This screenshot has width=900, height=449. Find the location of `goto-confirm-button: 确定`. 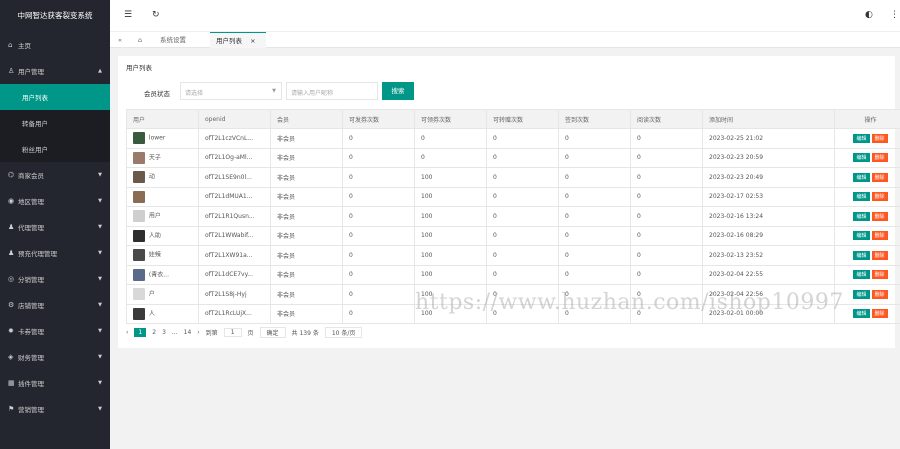

goto-confirm-button: 确定 is located at coordinates (272, 332).